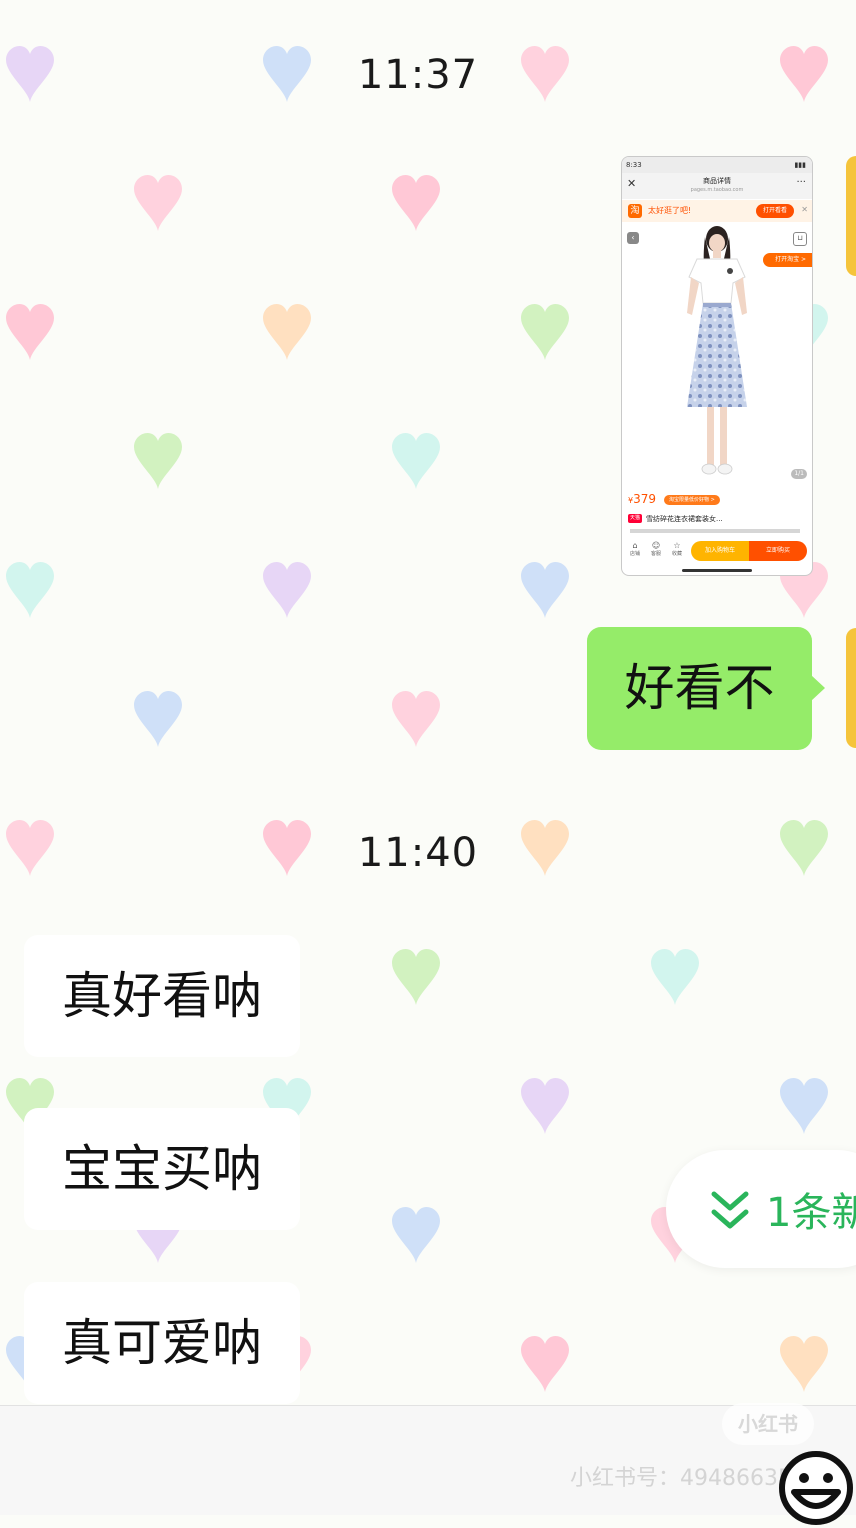  I want to click on screenshot-nav-bar: ✕ 商品详情 pages.m.taobao.com ···, so click(717, 186).